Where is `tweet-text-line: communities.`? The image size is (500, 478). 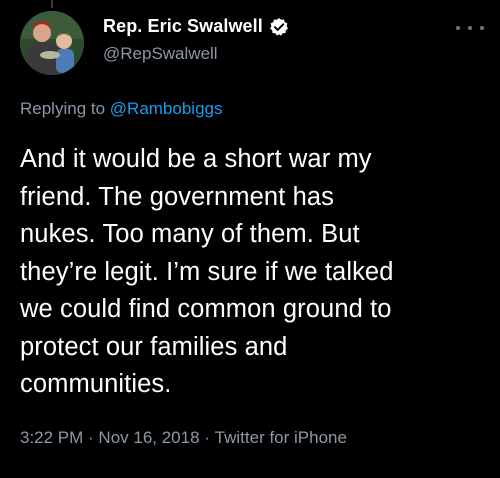
tweet-text-line: communities. is located at coordinates (96, 384).